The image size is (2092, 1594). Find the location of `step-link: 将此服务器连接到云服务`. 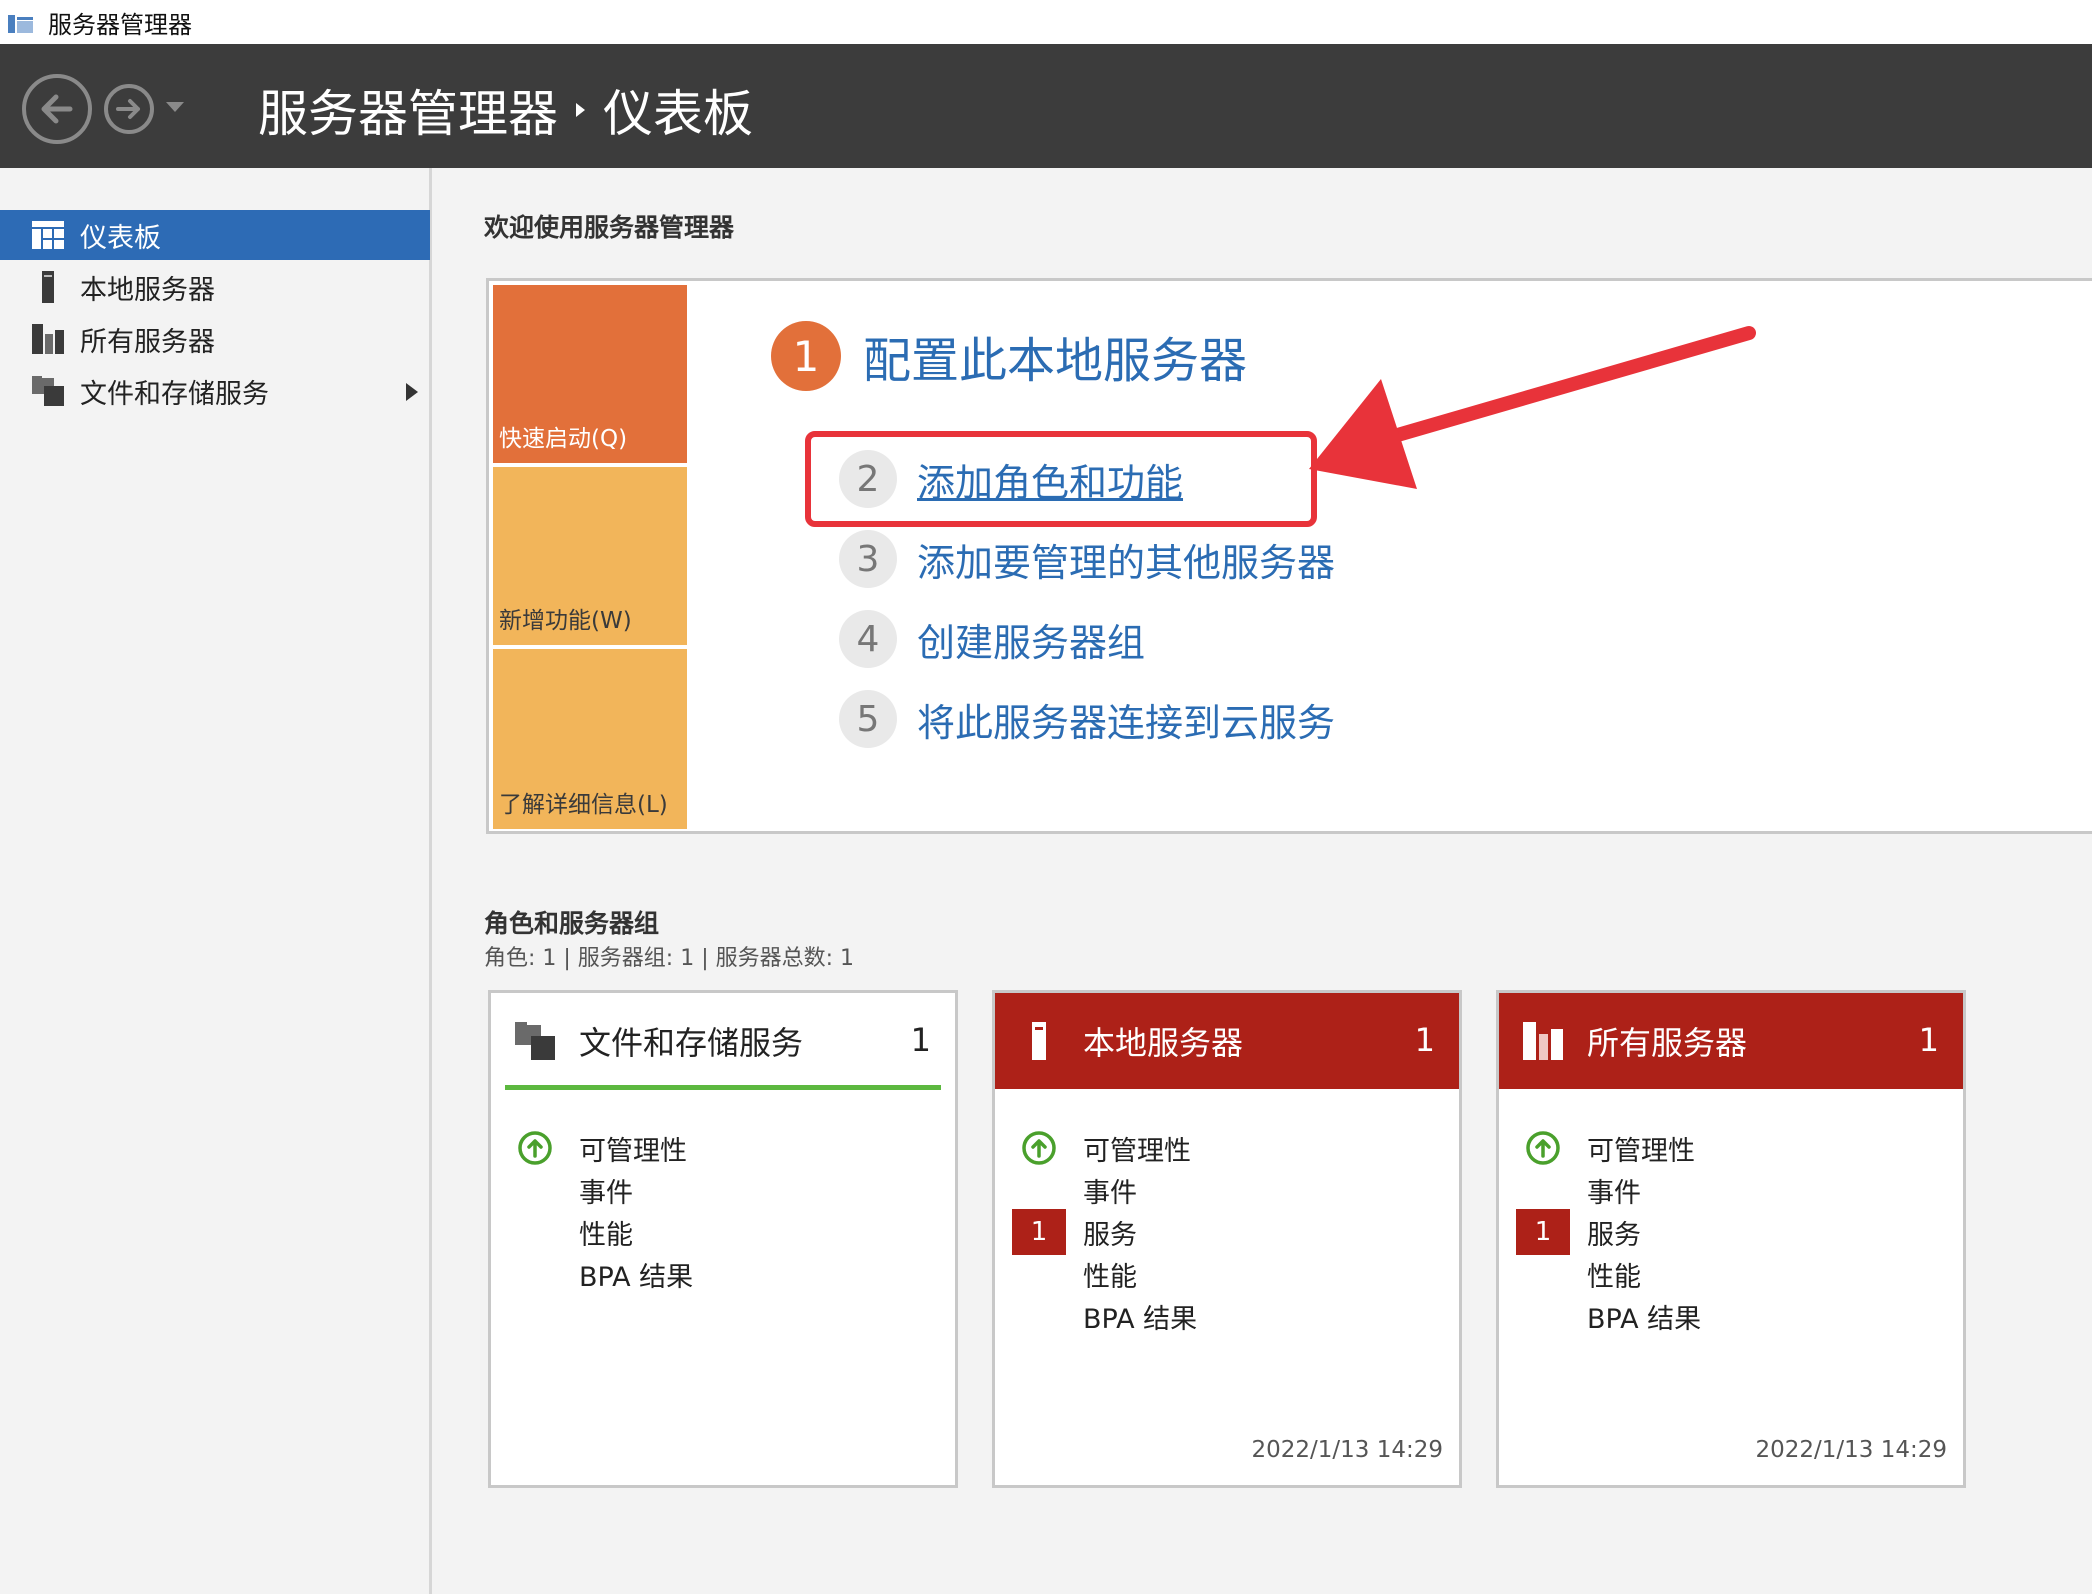

step-link: 将此服务器连接到云服务 is located at coordinates (1126, 719).